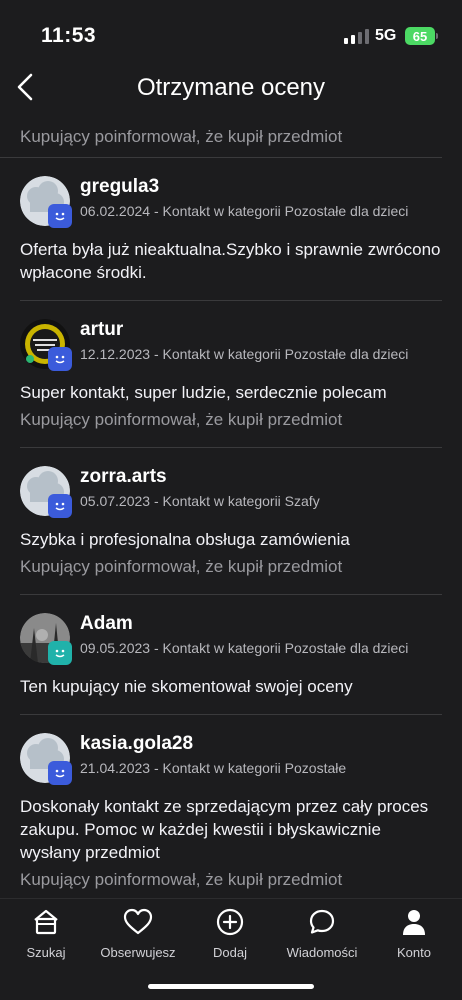 The image size is (462, 1000). What do you see at coordinates (322, 952) in the screenshot?
I see `nav-label: Wiadomości` at bounding box center [322, 952].